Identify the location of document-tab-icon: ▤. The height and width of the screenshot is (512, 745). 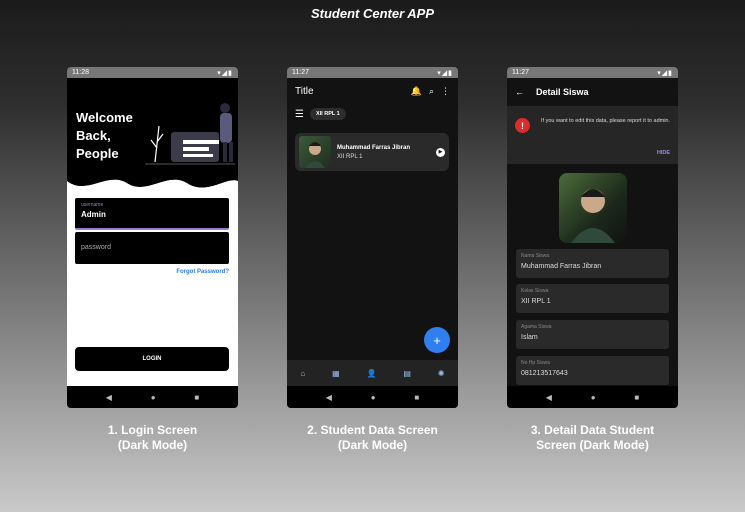
(407, 373).